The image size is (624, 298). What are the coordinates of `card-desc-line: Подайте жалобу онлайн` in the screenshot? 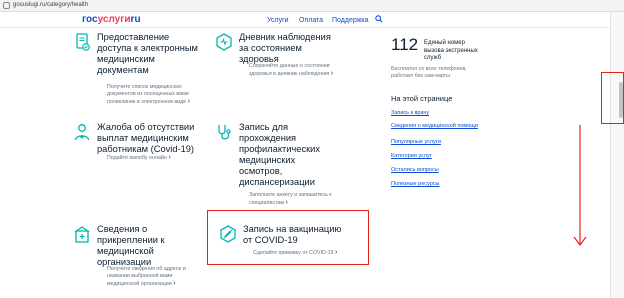 It's located at (137, 158).